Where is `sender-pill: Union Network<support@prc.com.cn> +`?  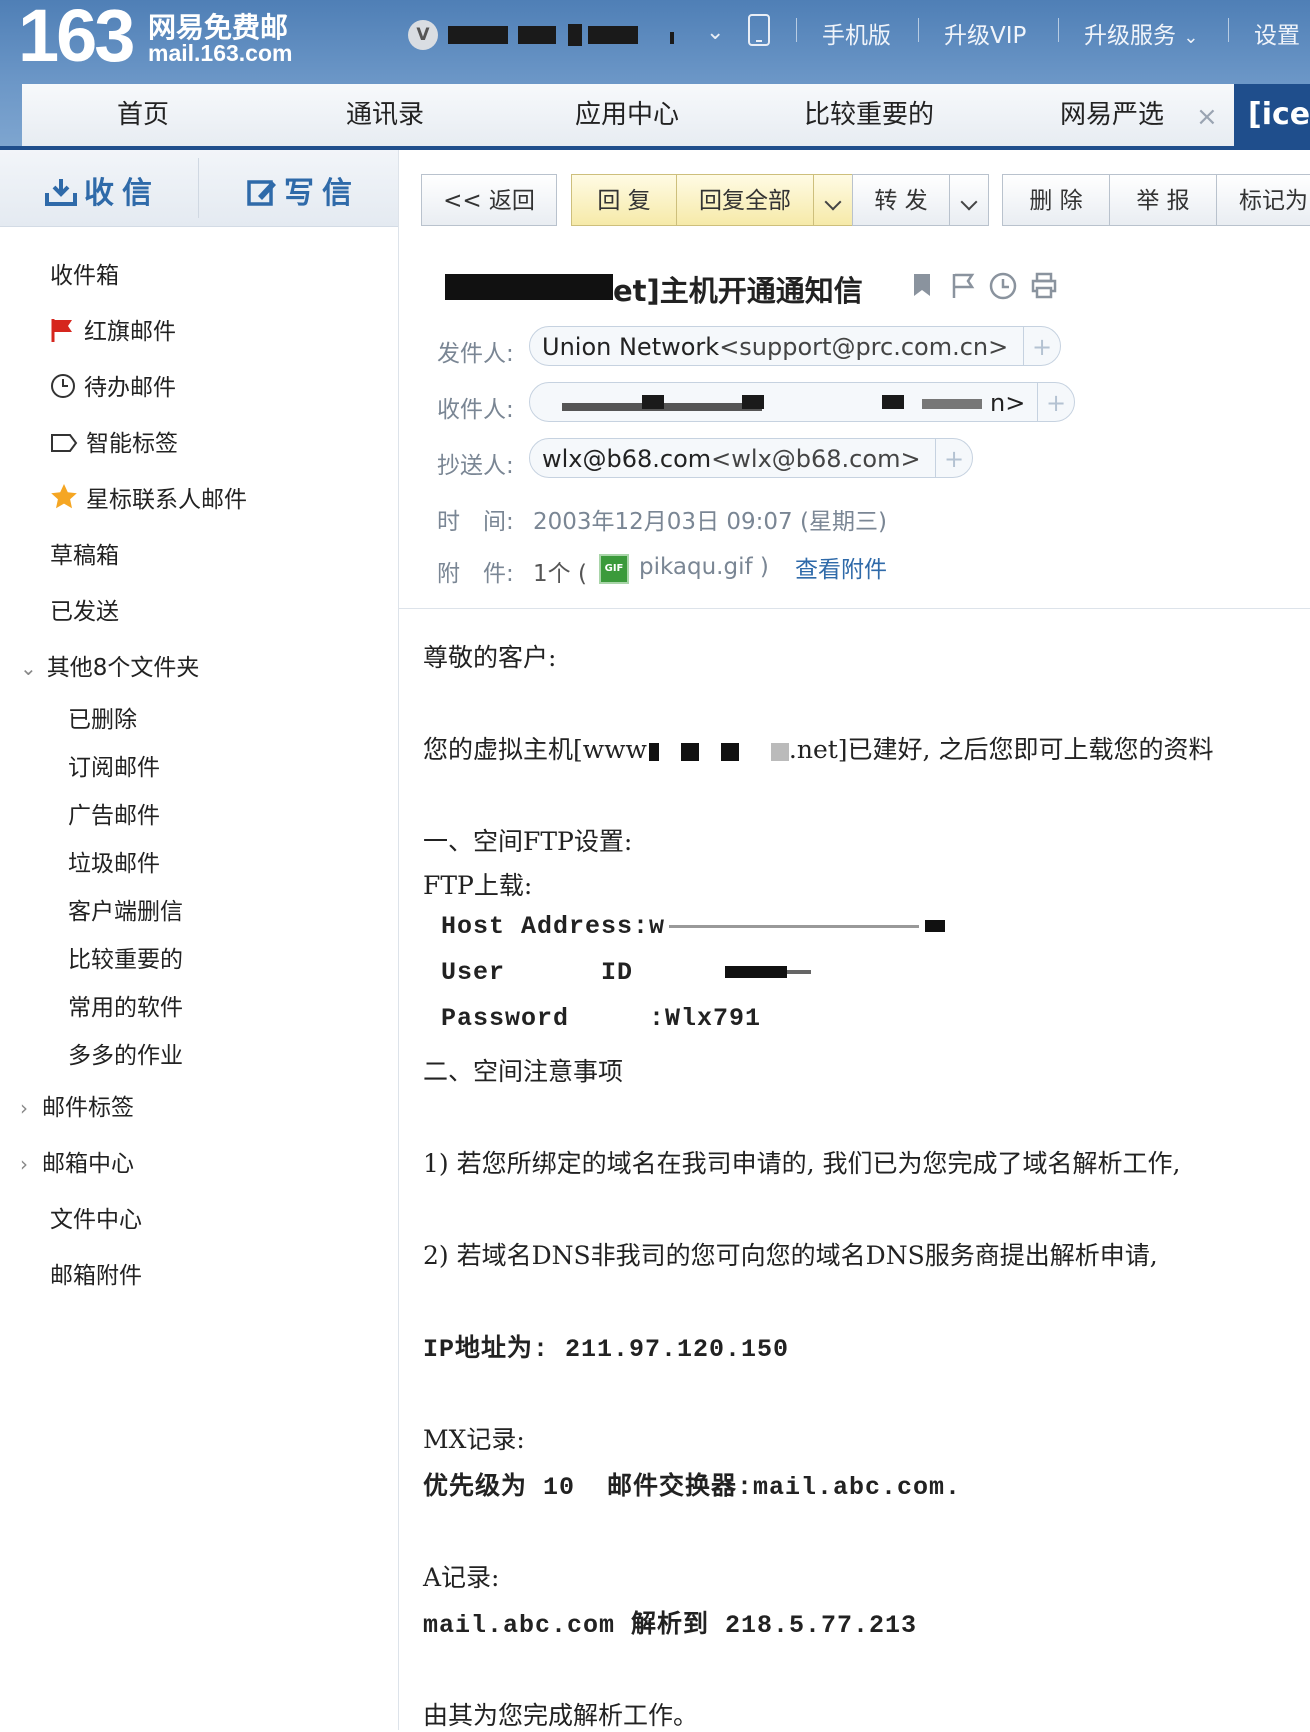
sender-pill: Union Network<support@prc.com.cn> + is located at coordinates (795, 346).